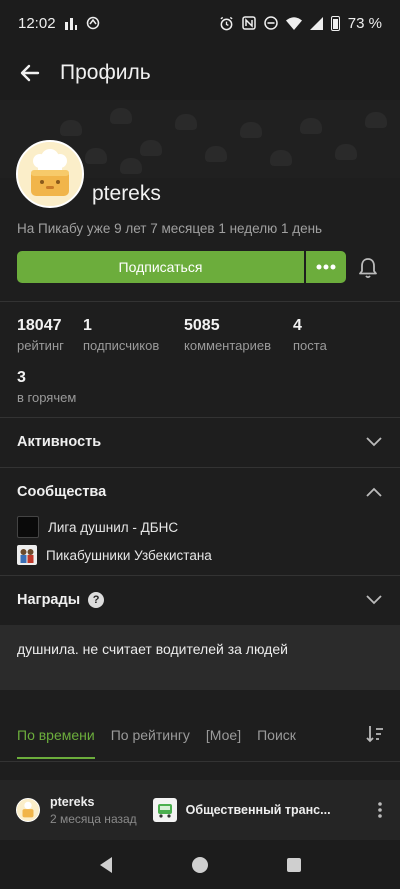 The image size is (400, 889). Describe the element at coordinates (40, 345) in the screenshot. I see `stat-label: рейтинг` at that location.